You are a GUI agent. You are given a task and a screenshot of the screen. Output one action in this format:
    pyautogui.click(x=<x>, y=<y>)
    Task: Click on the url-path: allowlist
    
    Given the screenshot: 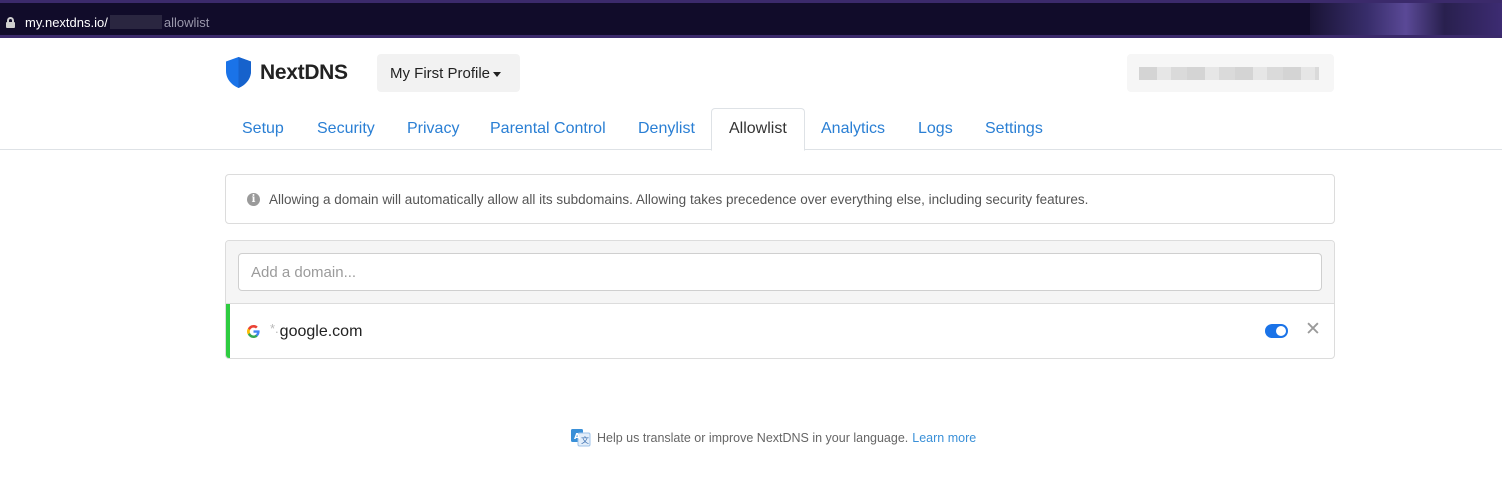 What is the action you would take?
    pyautogui.click(x=186, y=22)
    